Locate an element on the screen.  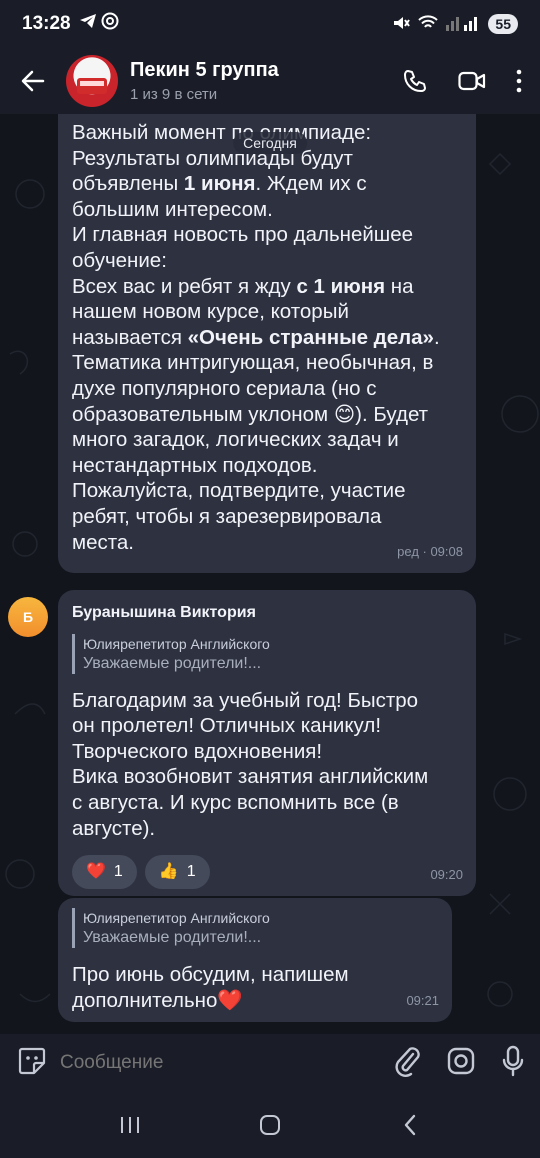
message-line: Тематика интригующая, необычная, в is located at coordinates (253, 363).